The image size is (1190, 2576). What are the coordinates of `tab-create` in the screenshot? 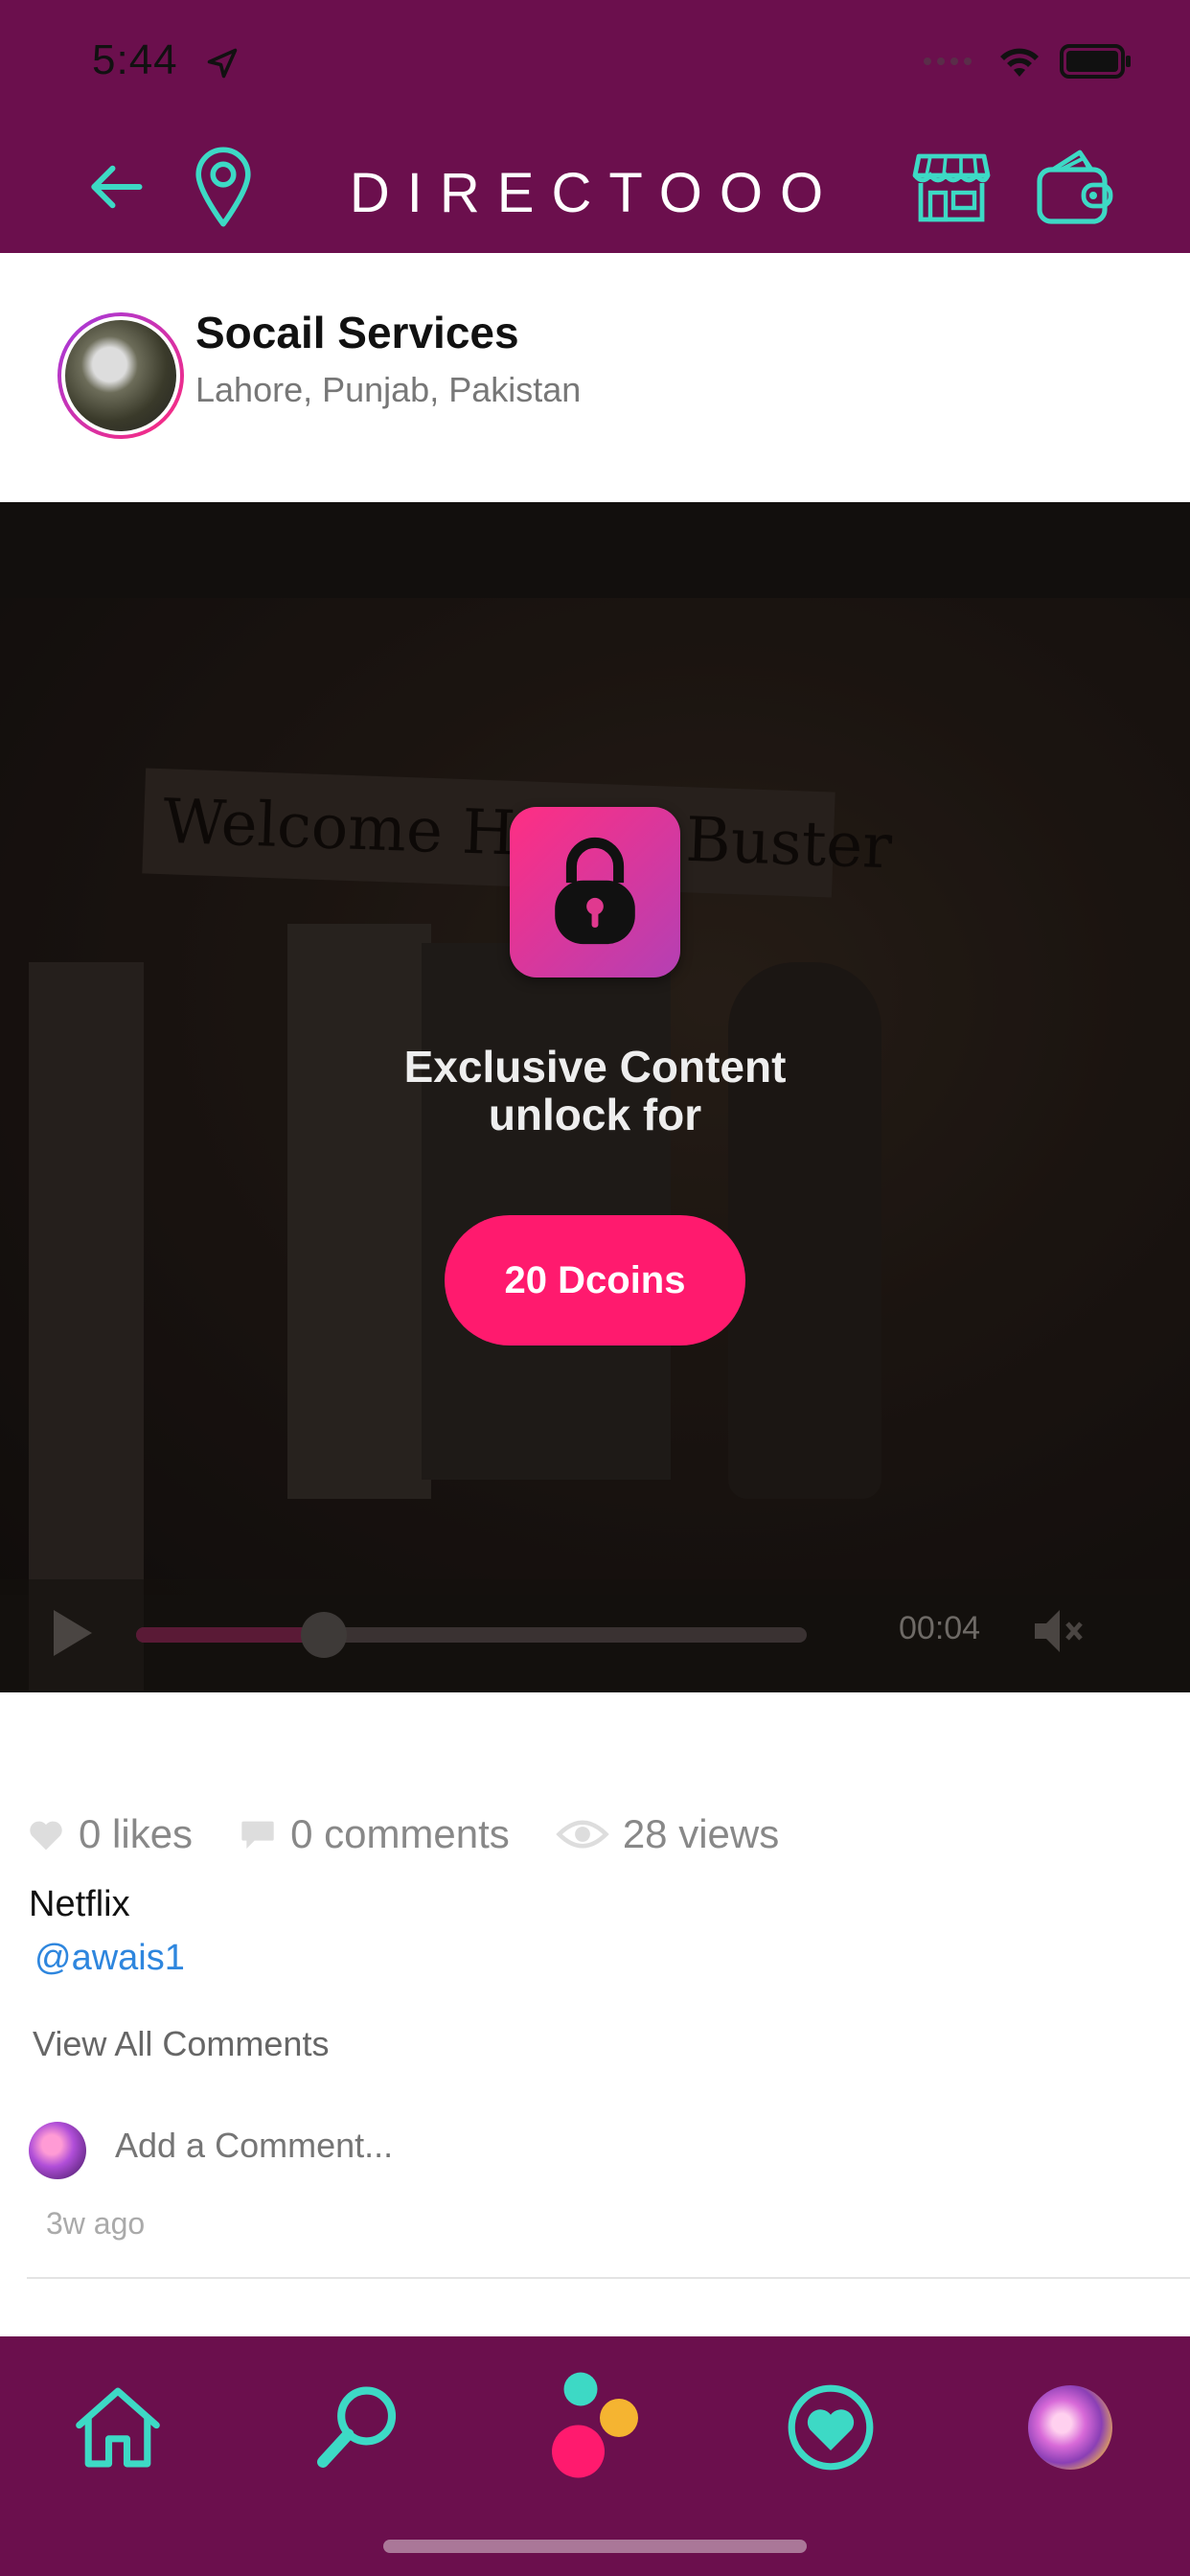 It's located at (595, 2426).